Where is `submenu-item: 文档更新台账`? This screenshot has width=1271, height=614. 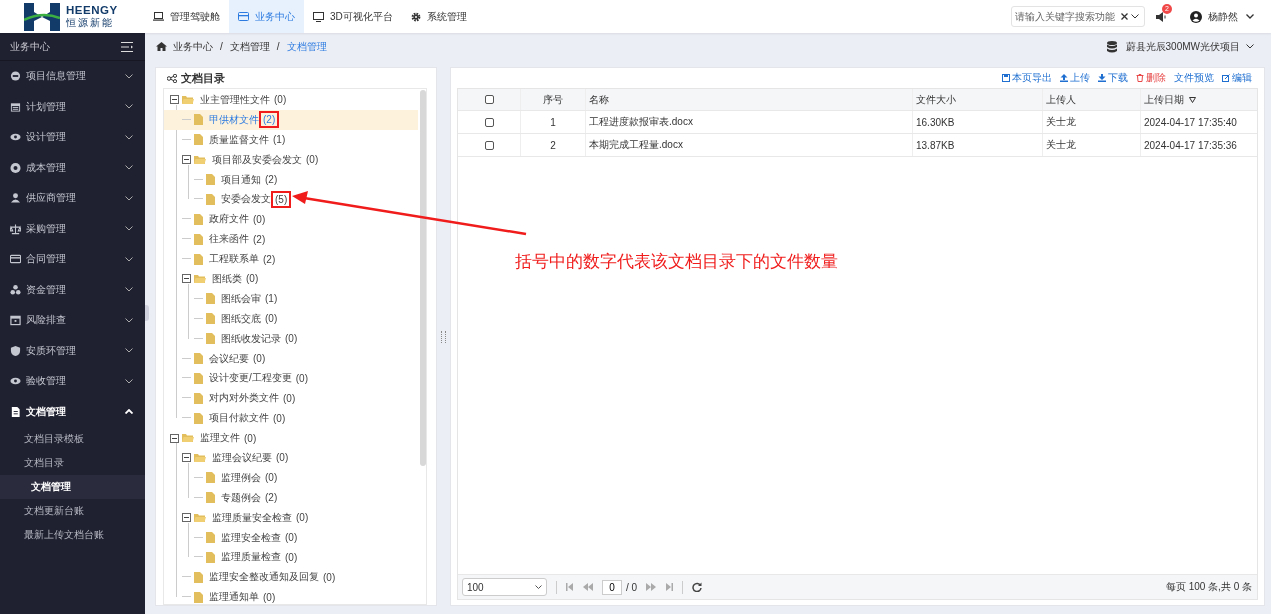 submenu-item: 文档更新台账 is located at coordinates (72, 511).